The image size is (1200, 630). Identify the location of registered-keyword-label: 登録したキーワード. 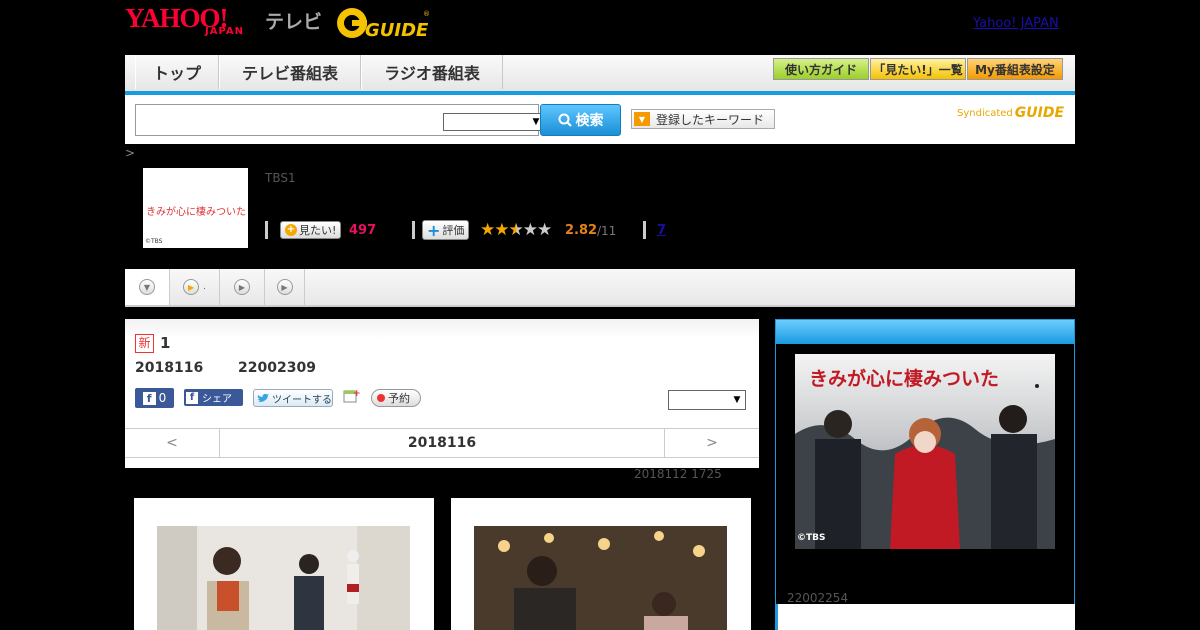
(710, 119).